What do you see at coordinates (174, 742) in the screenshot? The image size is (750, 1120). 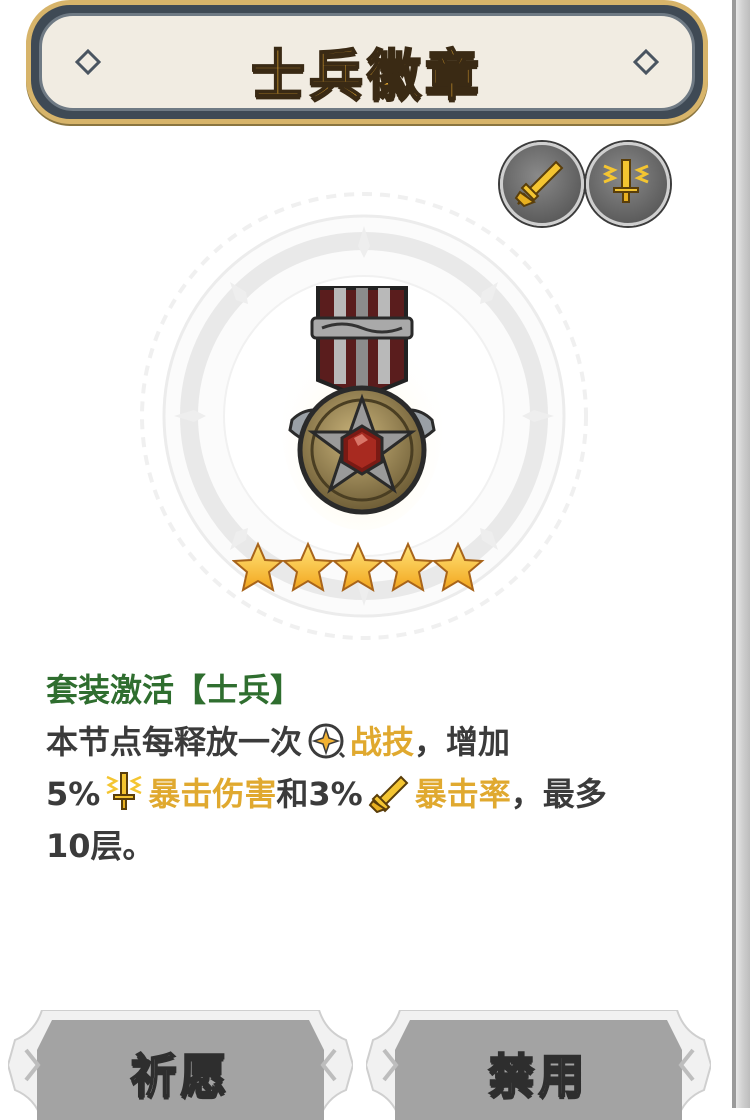 I see `description-prefix: 本节点每释放一次` at bounding box center [174, 742].